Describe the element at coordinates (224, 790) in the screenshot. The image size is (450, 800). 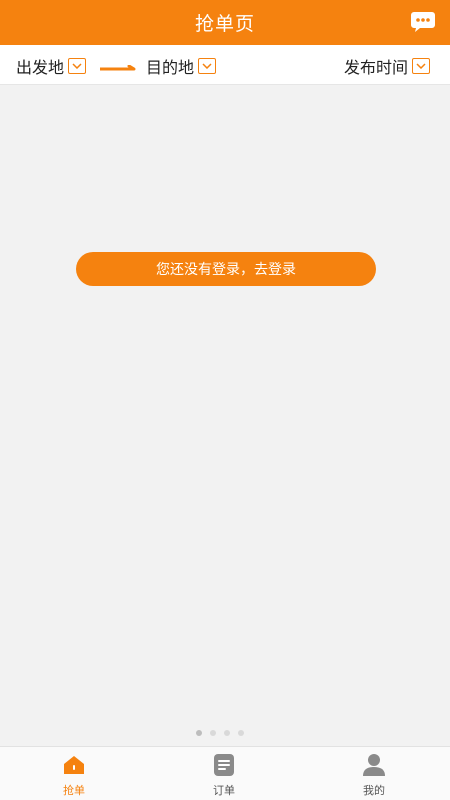
I see `nav-label-orders: 订单` at that location.